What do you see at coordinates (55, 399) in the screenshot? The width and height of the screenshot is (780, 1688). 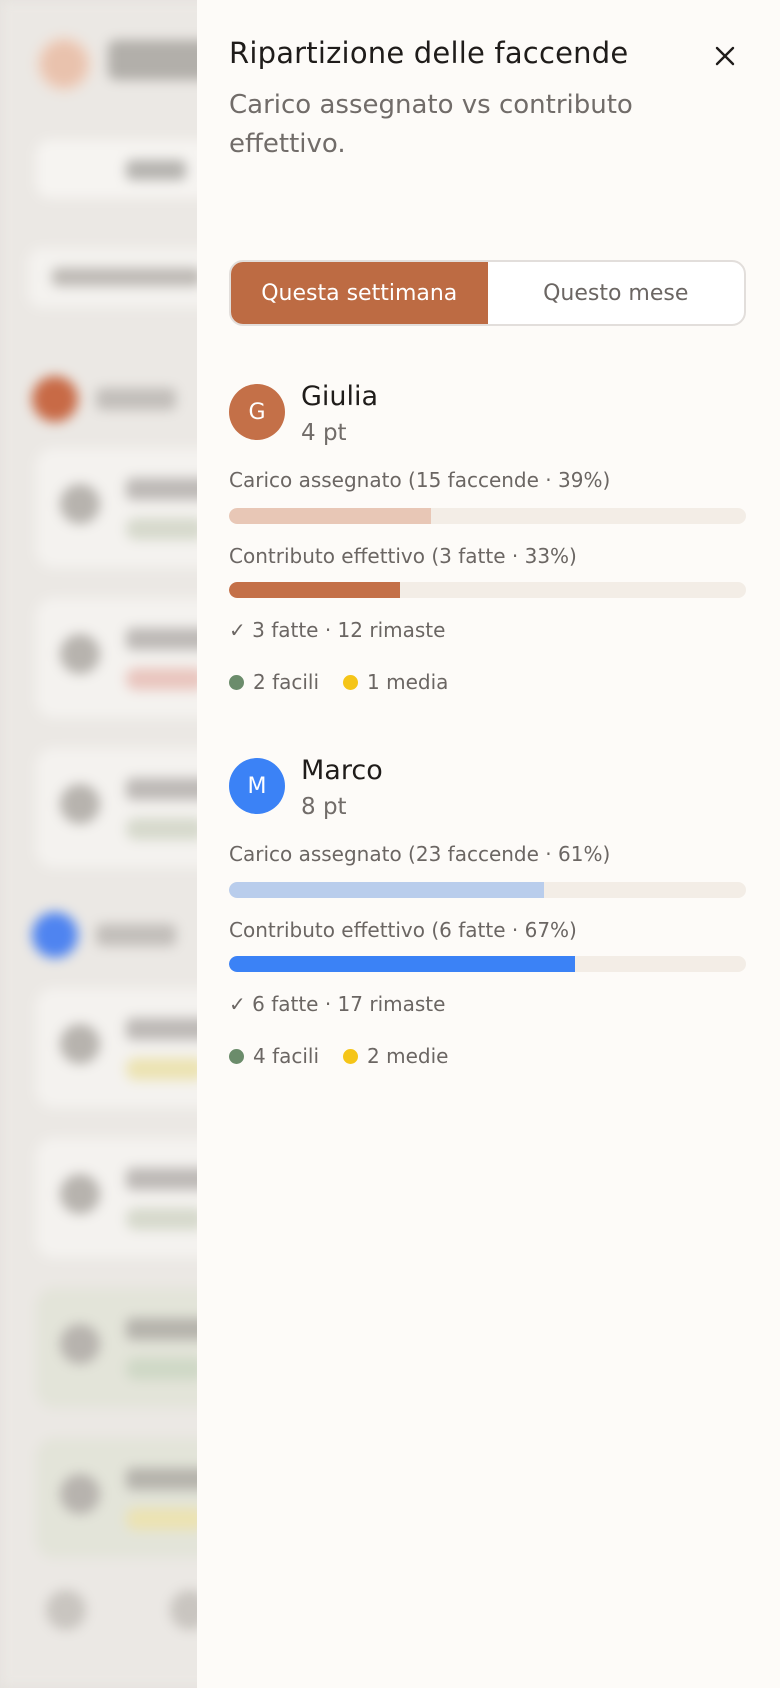 I see `background-avatar-giulia` at bounding box center [55, 399].